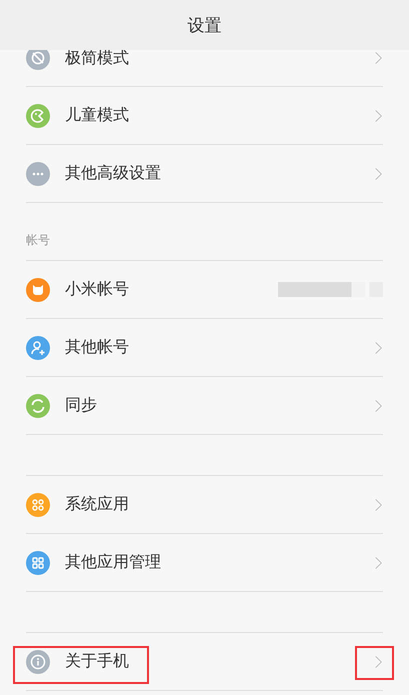  What do you see at coordinates (204, 504) in the screenshot?
I see `settings-item: 系统应用` at bounding box center [204, 504].